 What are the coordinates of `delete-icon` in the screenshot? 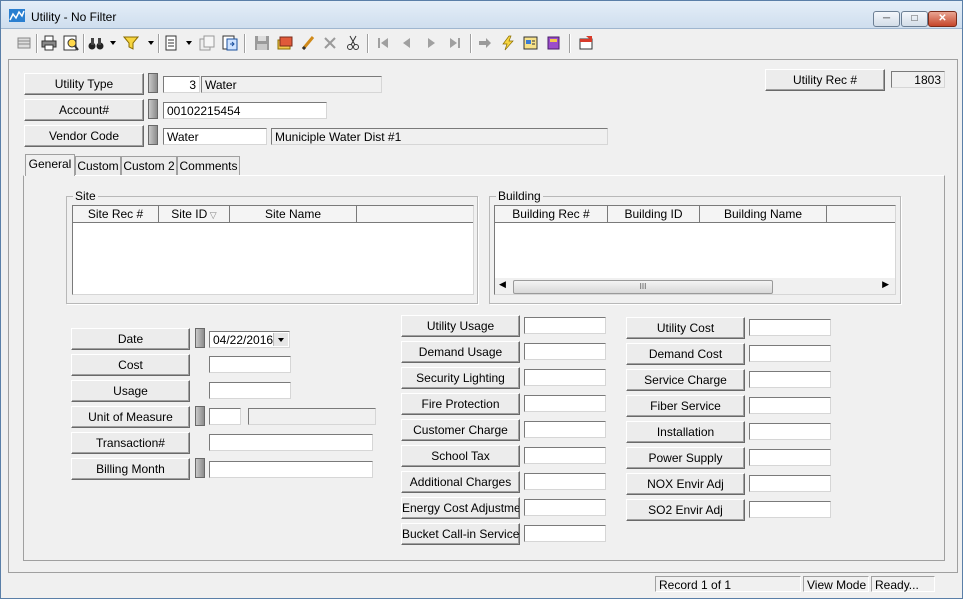 It's located at (330, 43).